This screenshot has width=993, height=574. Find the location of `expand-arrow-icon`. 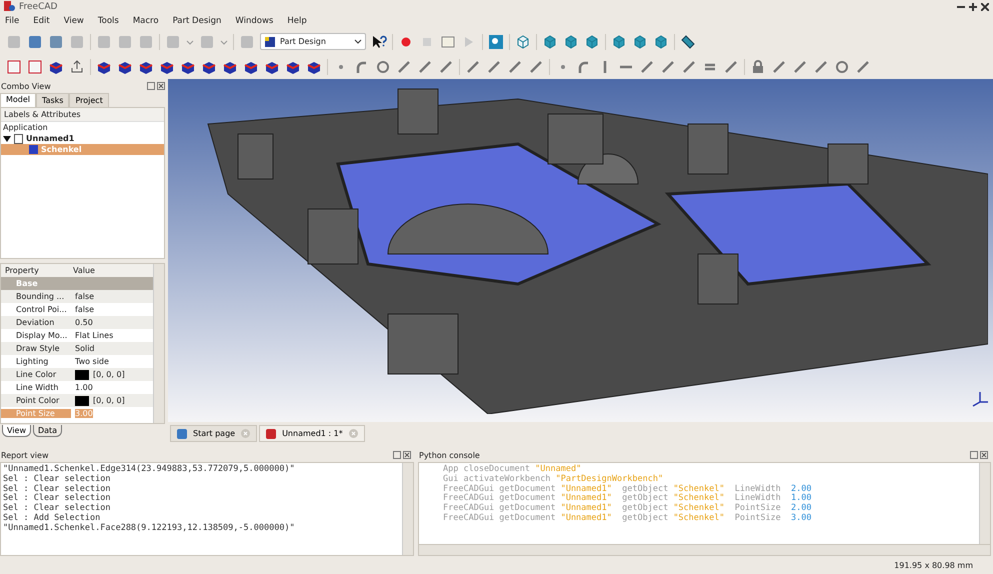

expand-arrow-icon is located at coordinates (7, 138).